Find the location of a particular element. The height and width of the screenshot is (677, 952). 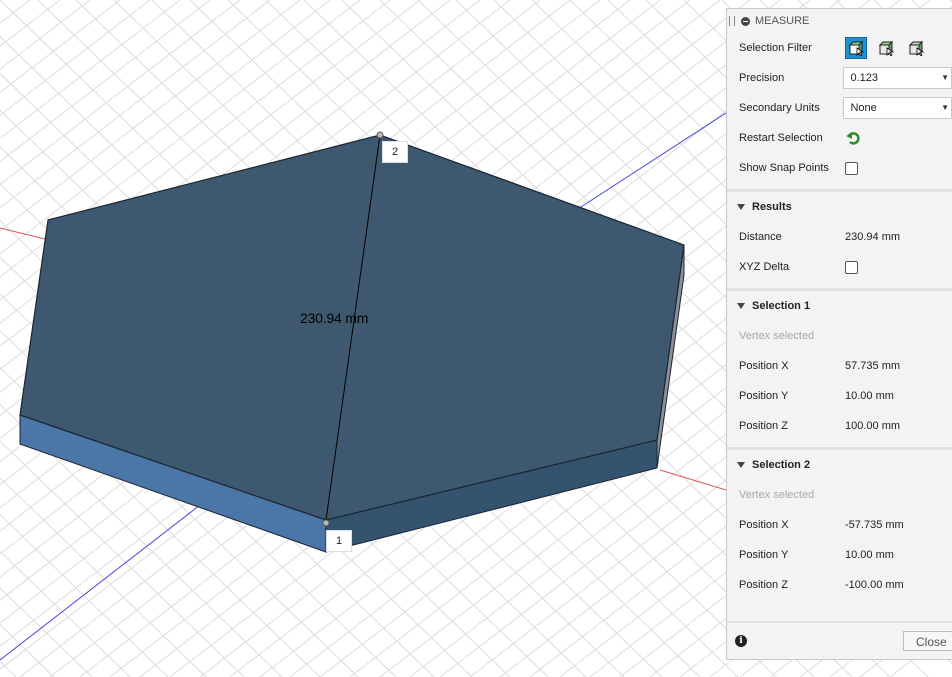

selection-filter-label: Selection Filter is located at coordinates (775, 48).